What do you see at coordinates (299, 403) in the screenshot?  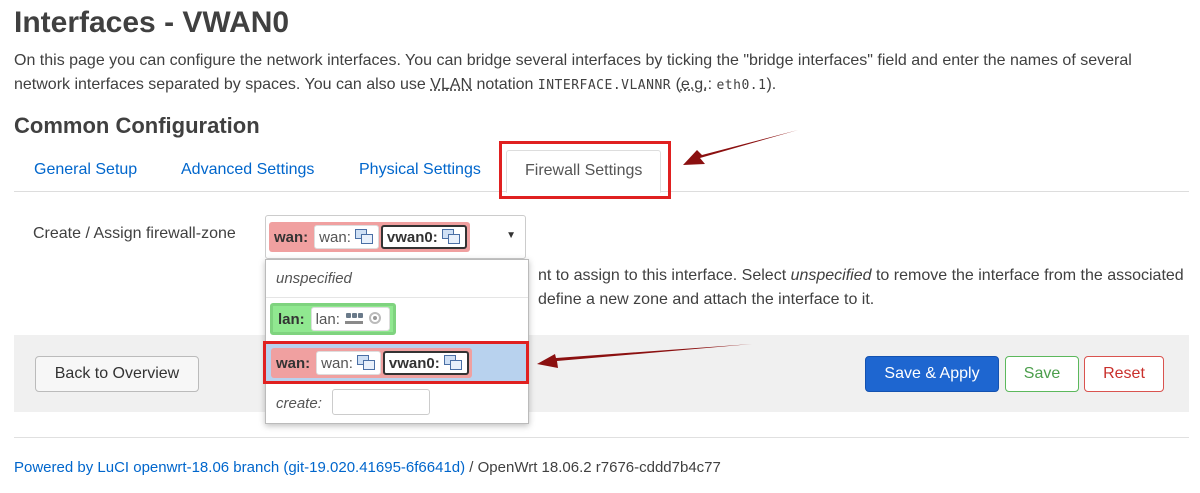 I see `create-label: create:` at bounding box center [299, 403].